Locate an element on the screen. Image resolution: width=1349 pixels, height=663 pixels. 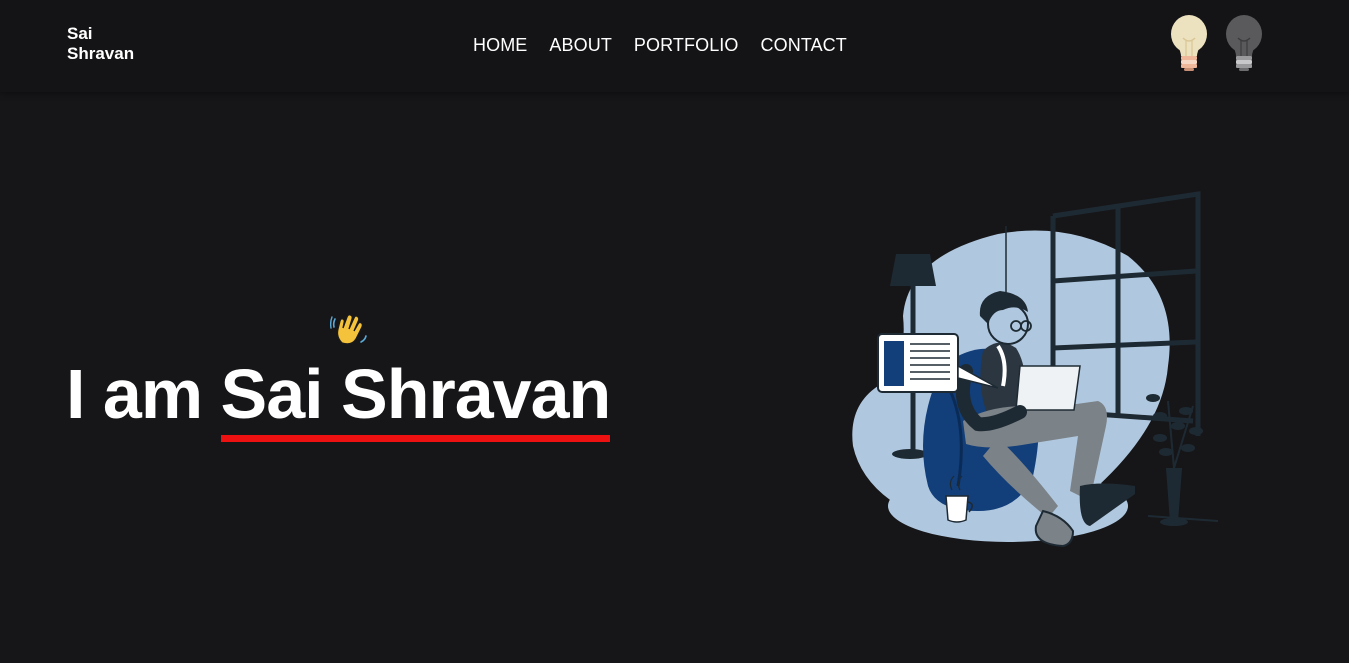
light-bulb-on-icon is located at coordinates (1189, 43).